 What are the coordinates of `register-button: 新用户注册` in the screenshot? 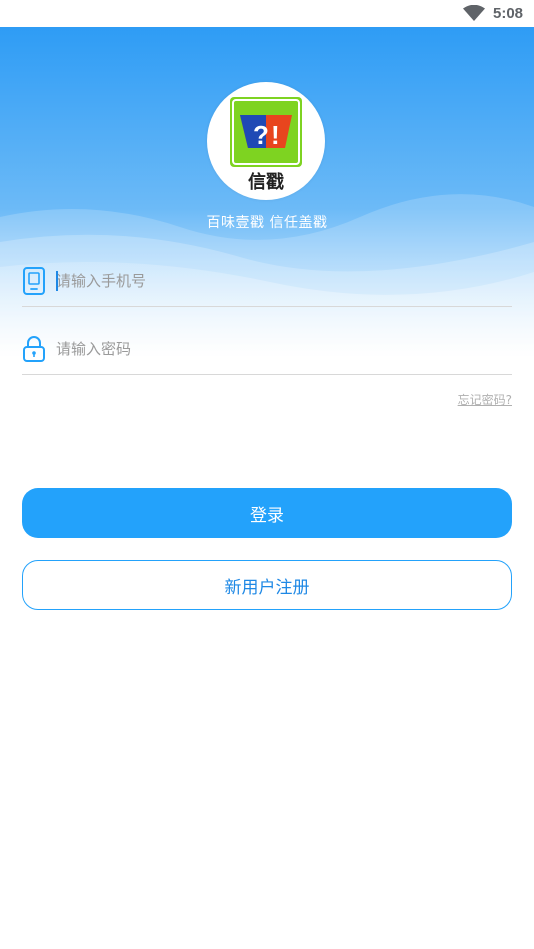 It's located at (267, 585).